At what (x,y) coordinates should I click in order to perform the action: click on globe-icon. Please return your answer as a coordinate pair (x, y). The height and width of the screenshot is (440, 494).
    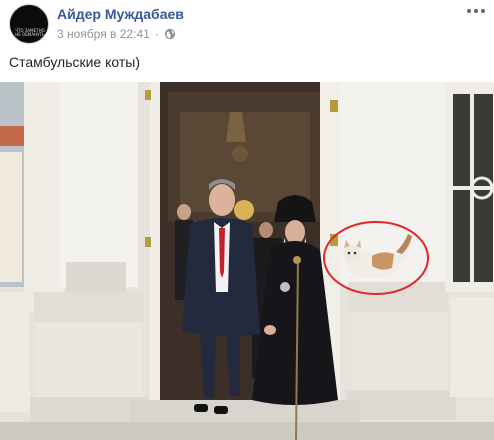
    Looking at the image, I should click on (170, 34).